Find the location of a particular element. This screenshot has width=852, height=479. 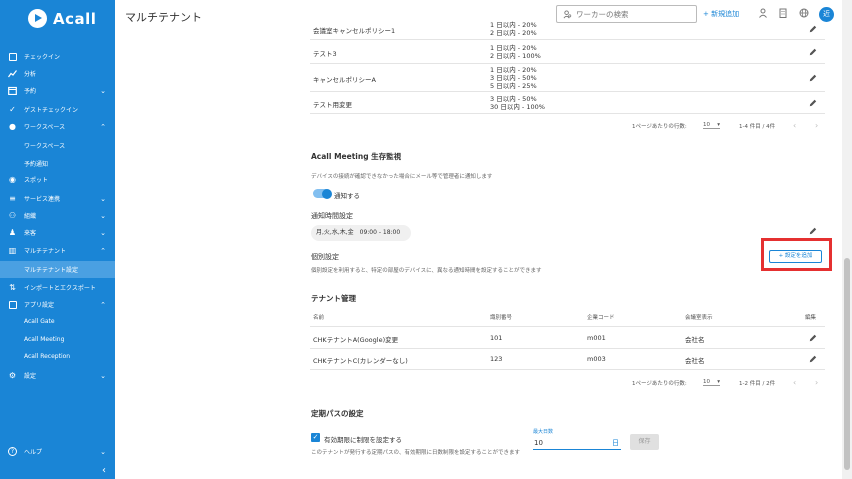

sidebar-item-label: Acall Meeting is located at coordinates (44, 339).